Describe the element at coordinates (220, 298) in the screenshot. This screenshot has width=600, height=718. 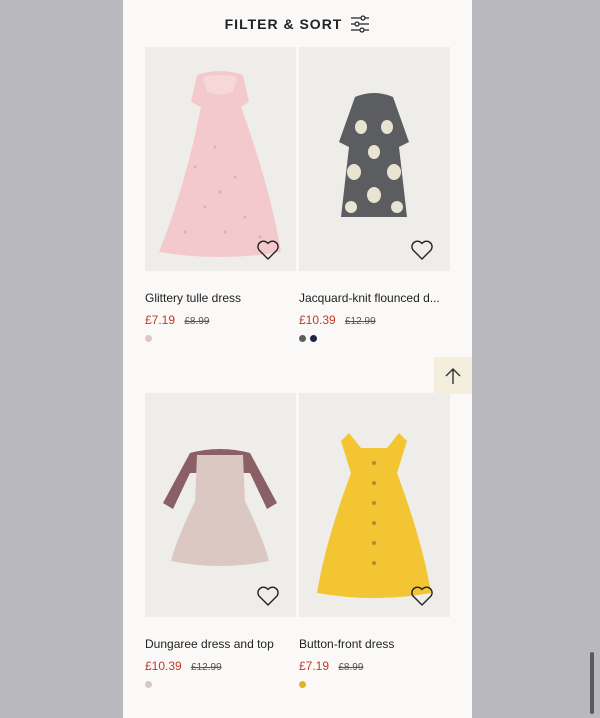
I see `product-title: Glittery tulle dress` at that location.